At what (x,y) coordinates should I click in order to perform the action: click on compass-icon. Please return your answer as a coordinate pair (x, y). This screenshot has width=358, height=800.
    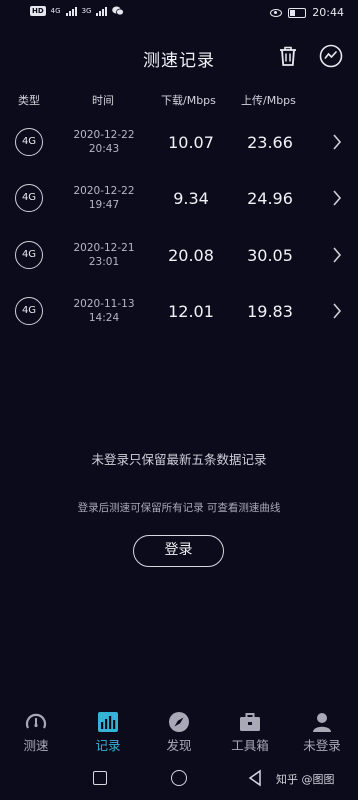
    Looking at the image, I should click on (179, 722).